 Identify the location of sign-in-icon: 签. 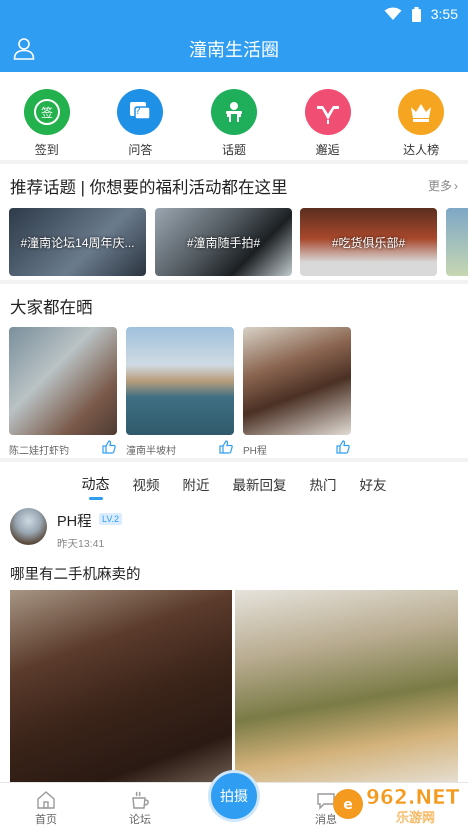
(46, 112).